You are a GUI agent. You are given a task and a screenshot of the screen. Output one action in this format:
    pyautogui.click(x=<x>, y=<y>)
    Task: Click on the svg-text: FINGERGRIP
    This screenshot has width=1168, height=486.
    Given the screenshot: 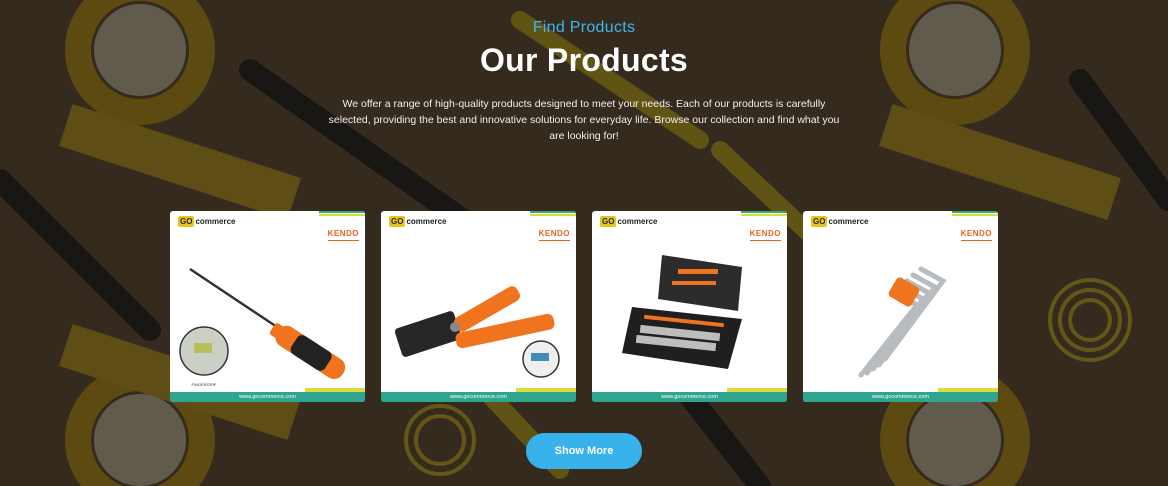 What is the action you would take?
    pyautogui.click(x=204, y=384)
    